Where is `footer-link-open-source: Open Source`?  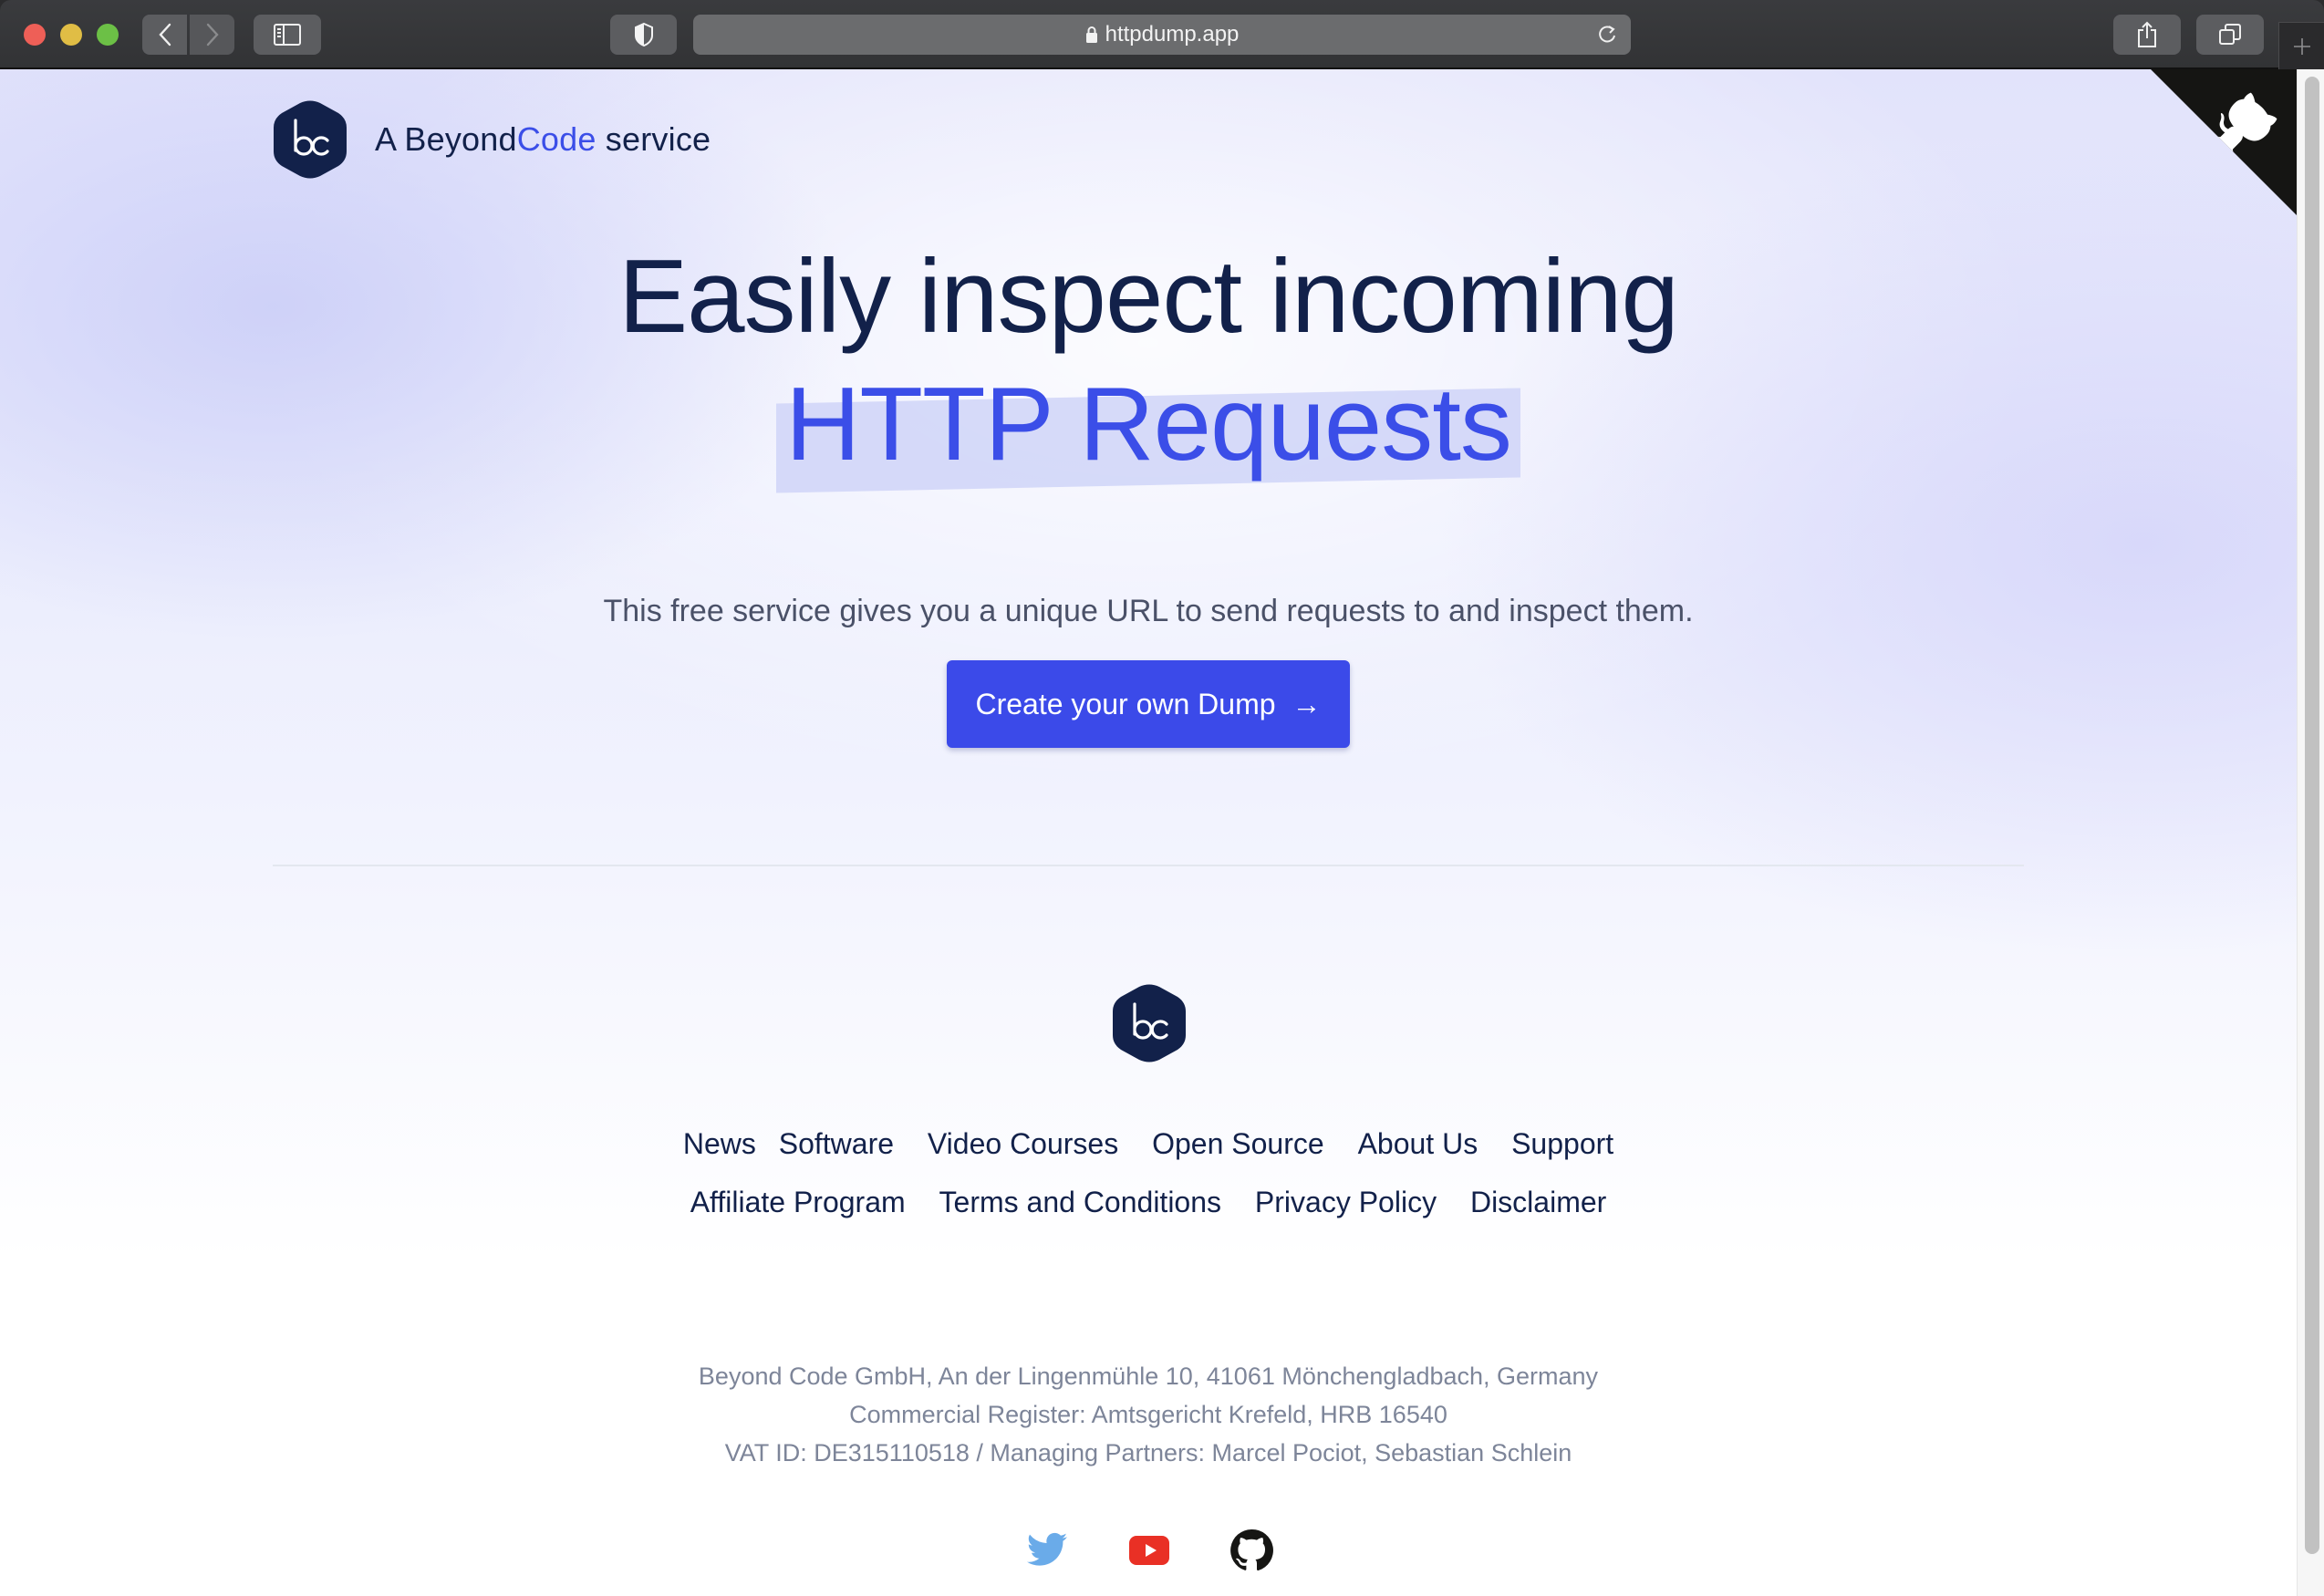 footer-link-open-source: Open Source is located at coordinates (1238, 1144).